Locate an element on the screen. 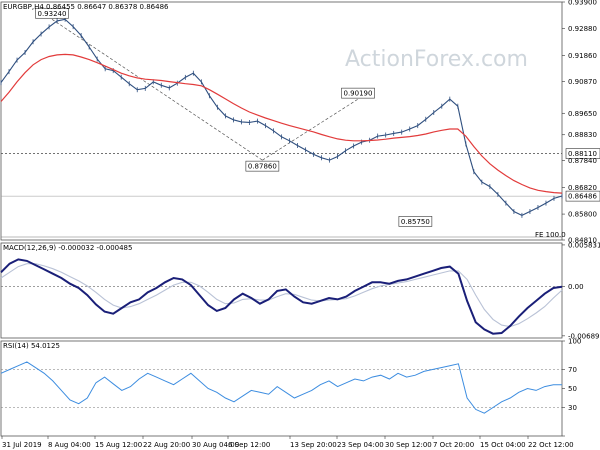 This screenshot has height=450, width=600. x-tick-label: 30 Sep 12:00 is located at coordinates (408, 445).